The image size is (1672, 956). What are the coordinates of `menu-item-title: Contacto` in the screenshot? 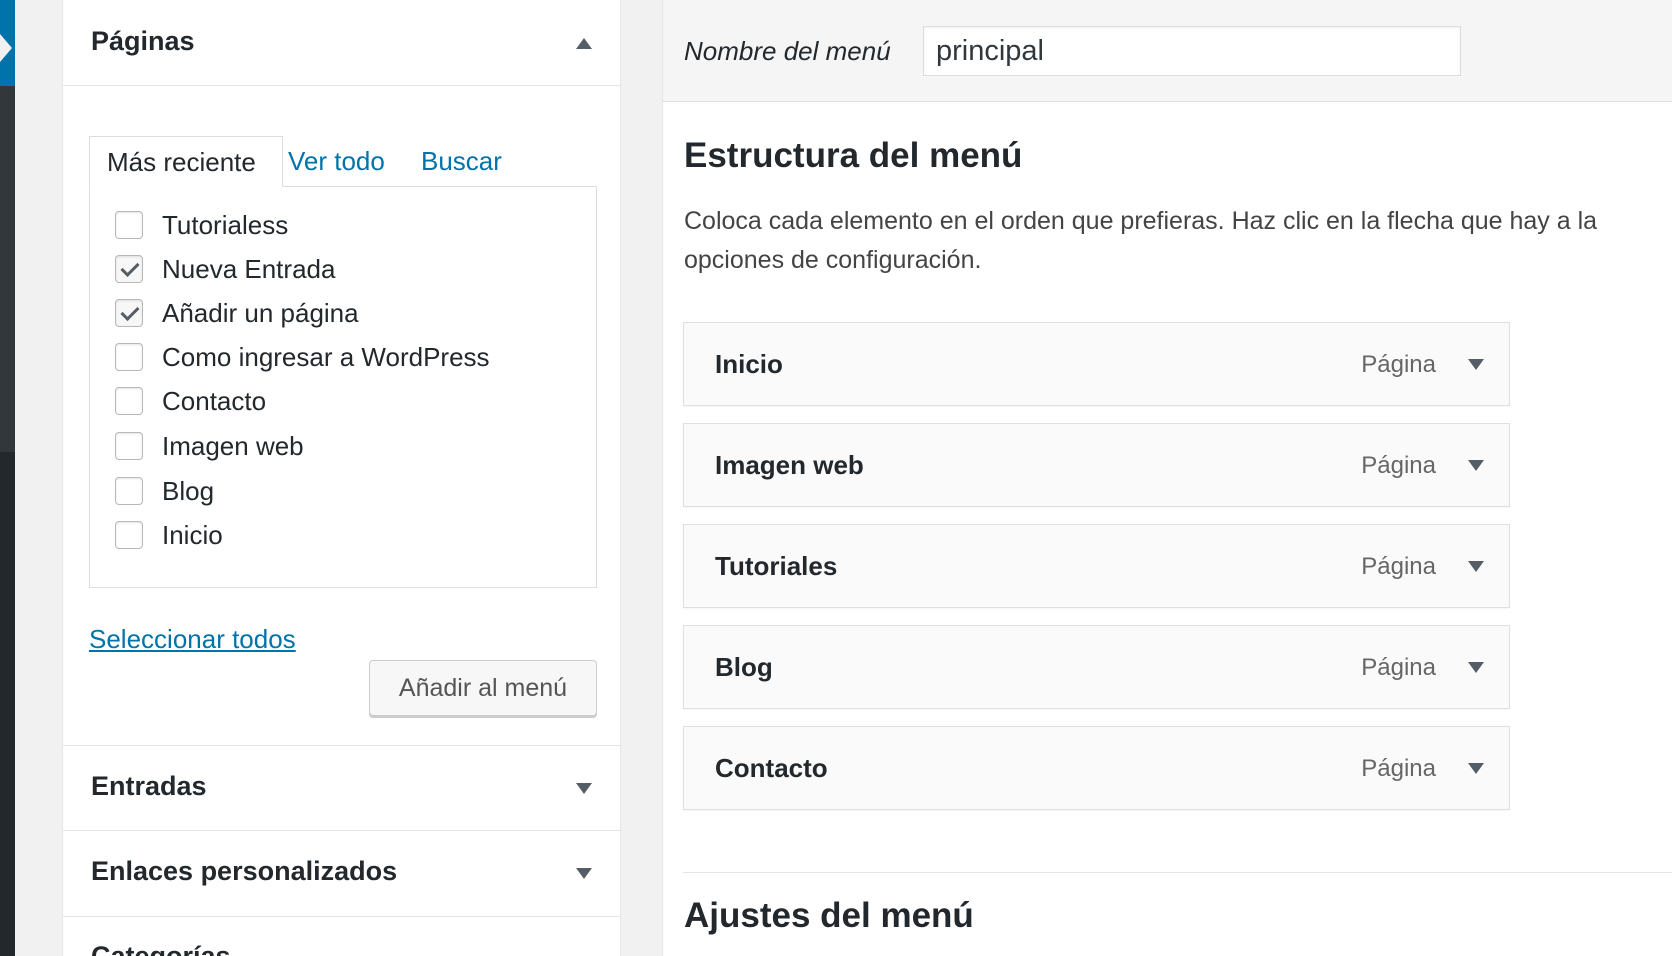 It's located at (771, 768).